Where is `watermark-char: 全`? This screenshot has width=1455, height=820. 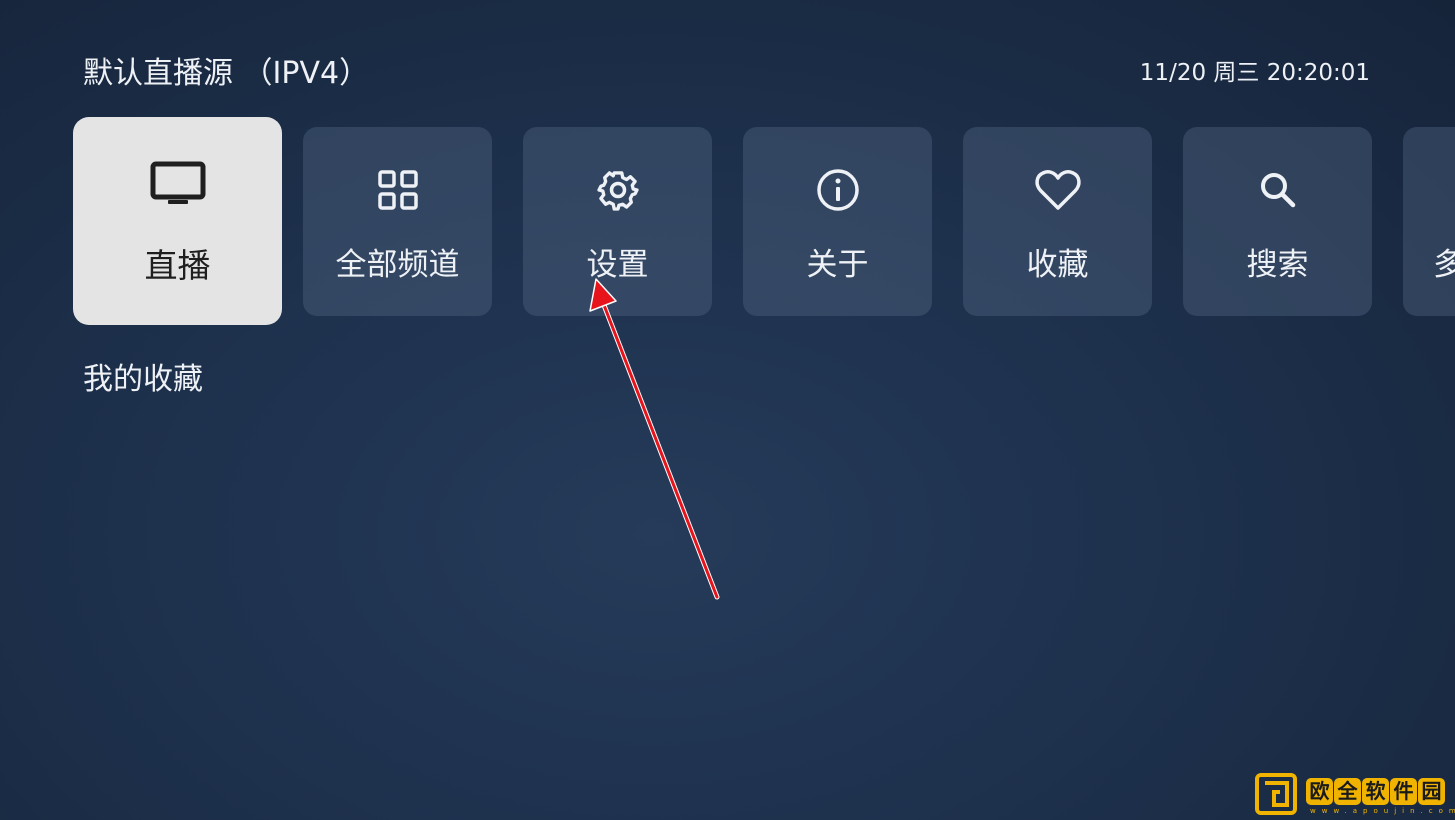 watermark-char: 全 is located at coordinates (1347, 791).